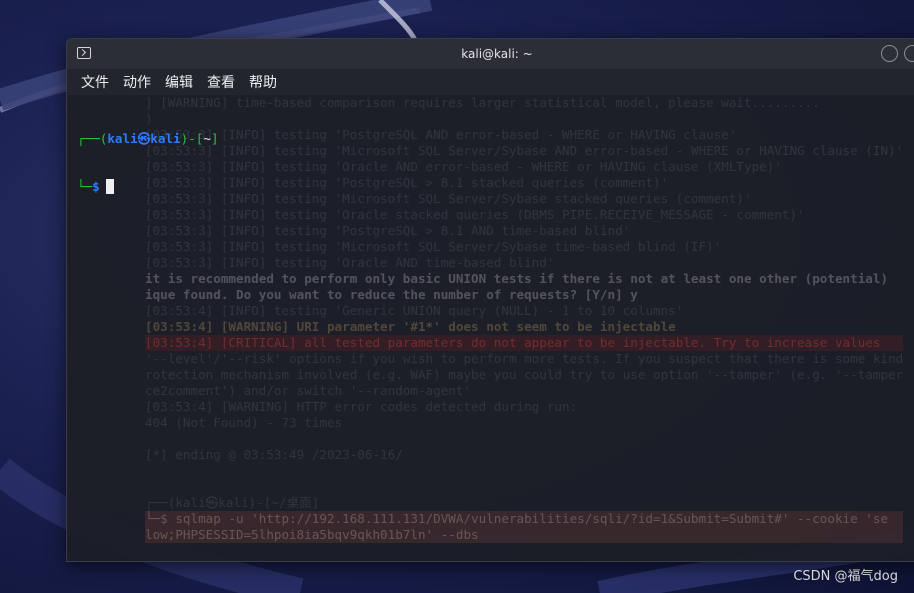 This screenshot has height=593, width=914. Describe the element at coordinates (244, 422) in the screenshot. I see `ghost-line: 404 (Not Found) - 73 times` at that location.